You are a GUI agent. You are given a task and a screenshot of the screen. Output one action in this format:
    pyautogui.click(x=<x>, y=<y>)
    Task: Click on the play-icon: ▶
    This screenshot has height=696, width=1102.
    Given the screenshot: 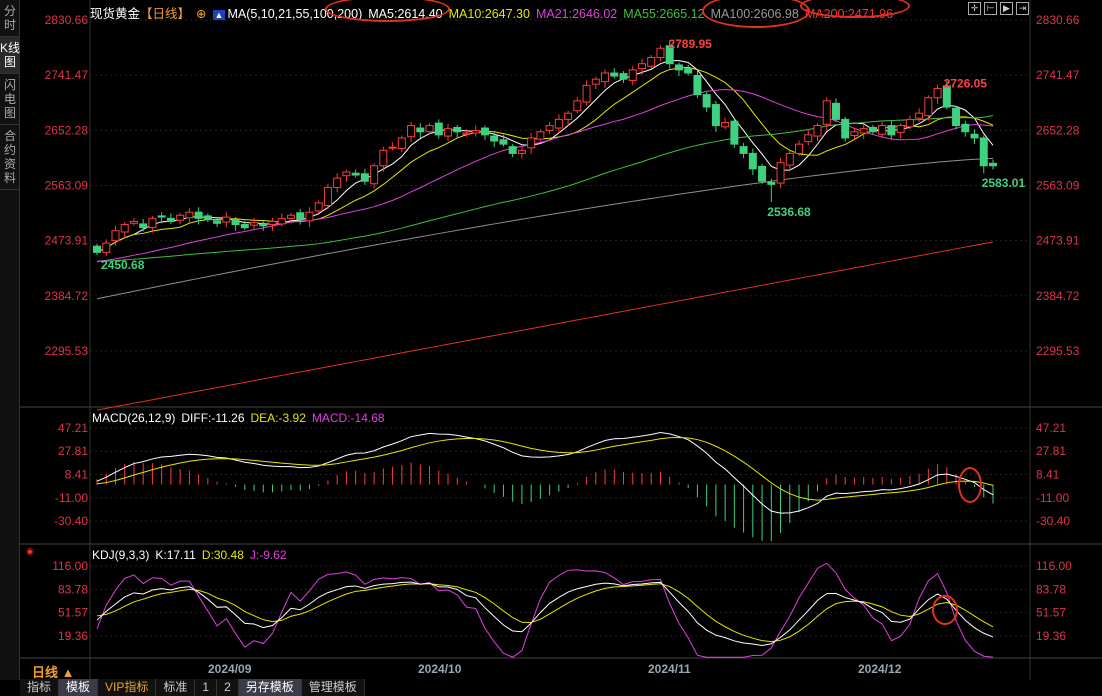 What is the action you would take?
    pyautogui.click(x=1006, y=8)
    